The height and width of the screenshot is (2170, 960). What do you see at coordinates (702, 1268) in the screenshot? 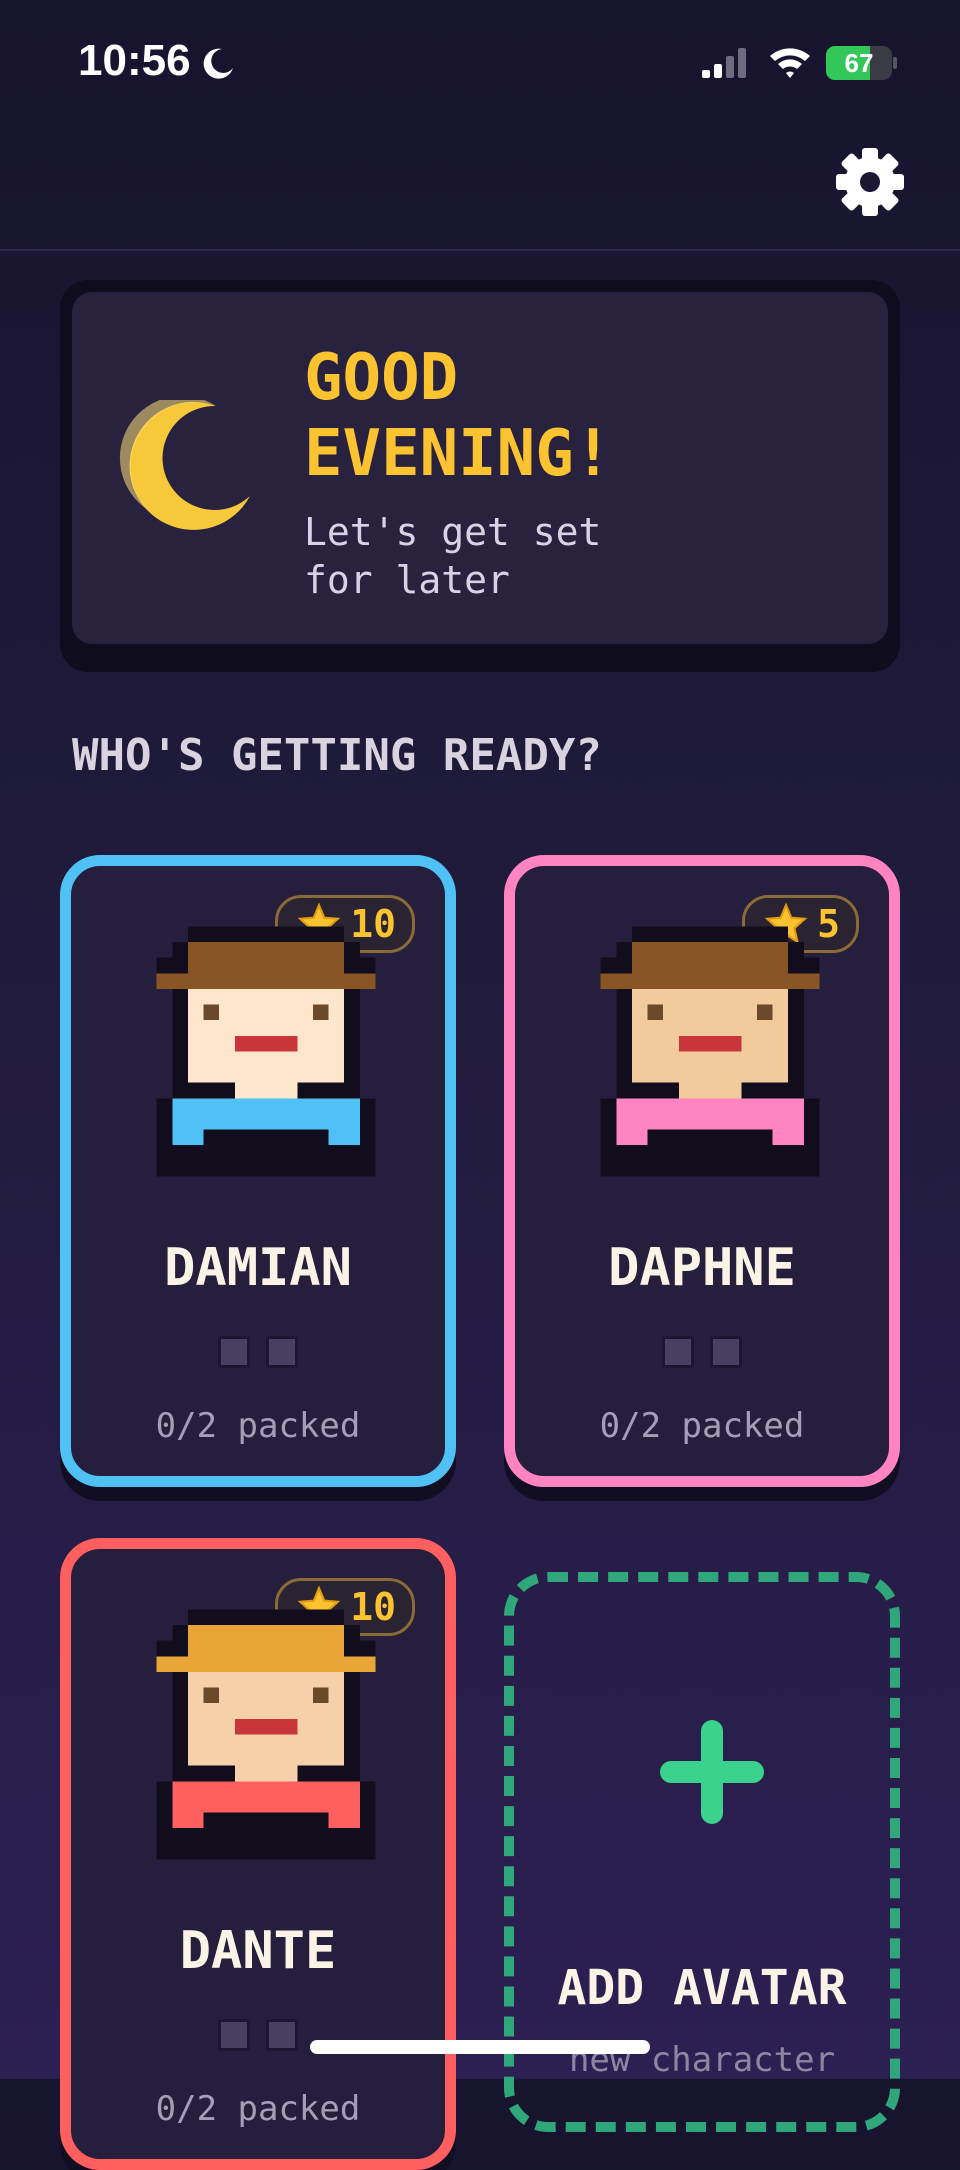
I see `character-name: DAPHNE` at bounding box center [702, 1268].